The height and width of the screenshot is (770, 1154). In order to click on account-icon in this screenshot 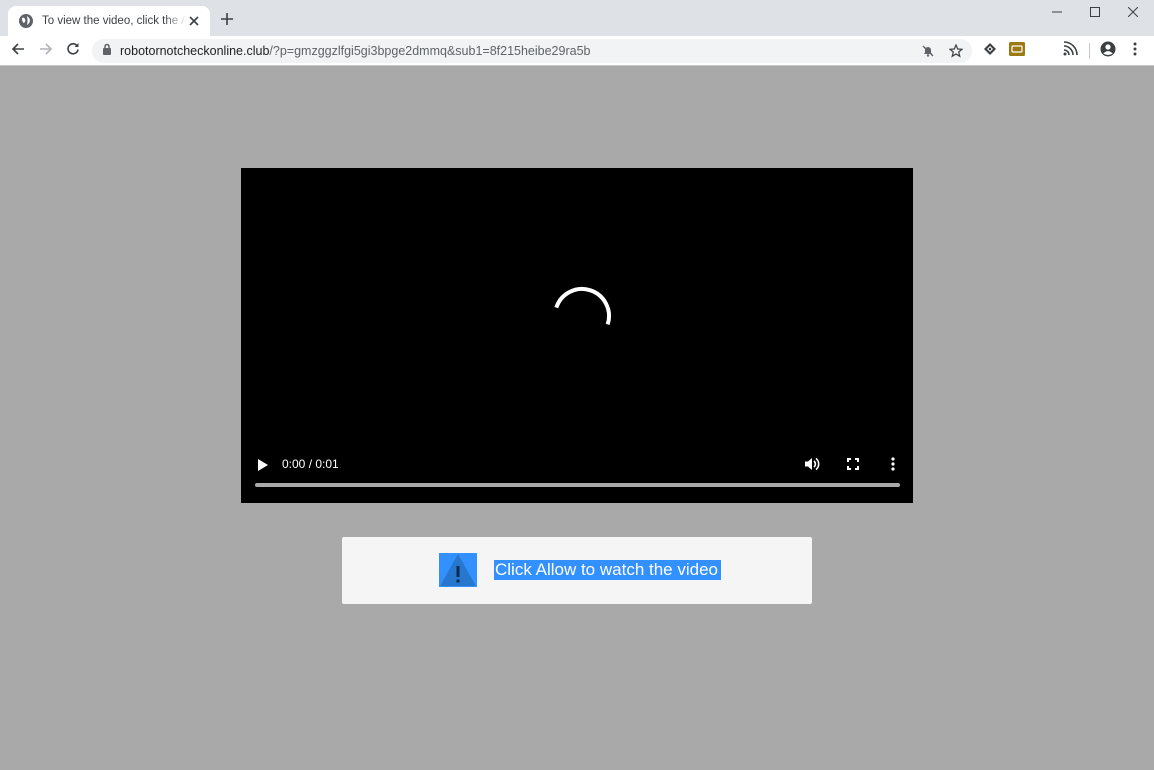, I will do `click(1108, 51)`.